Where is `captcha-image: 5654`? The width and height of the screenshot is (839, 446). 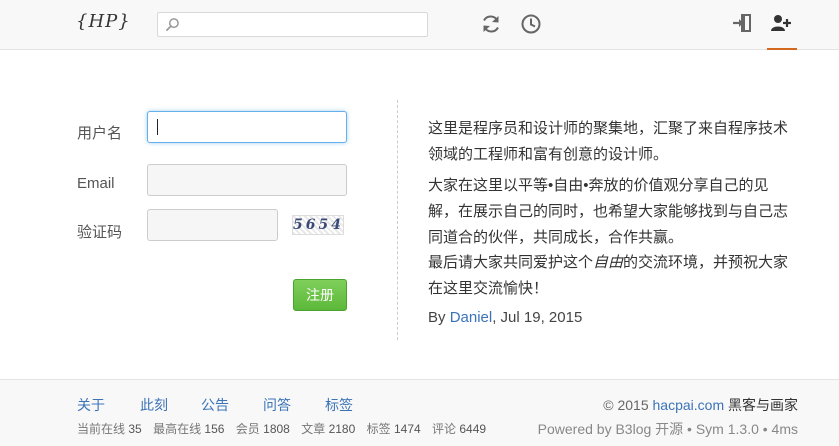 captcha-image: 5654 is located at coordinates (318, 225).